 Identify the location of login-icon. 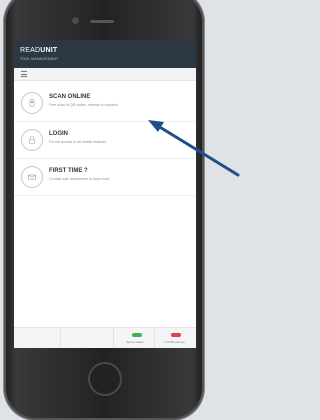
(32, 140).